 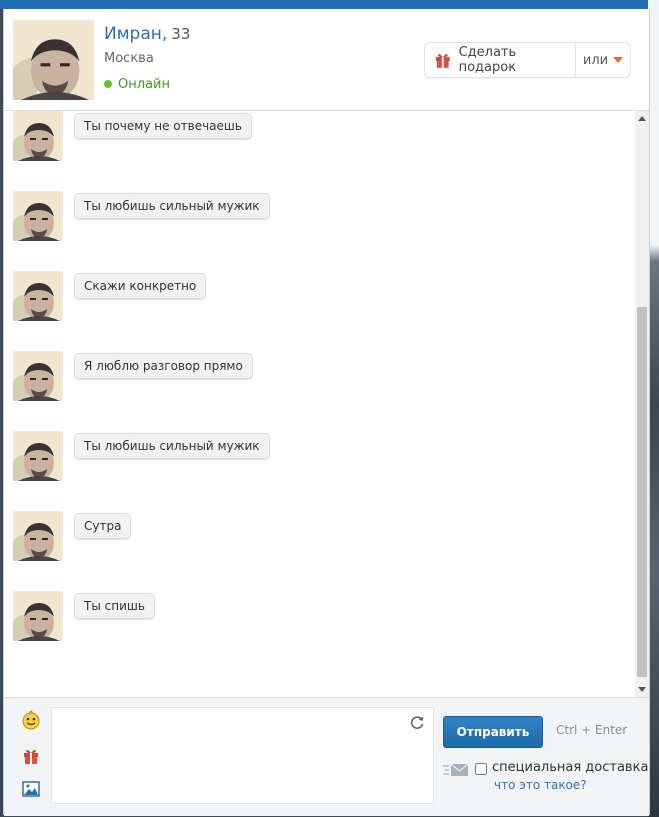 I want to click on message-bubble: Ты почему не отвечаешь, so click(x=163, y=126).